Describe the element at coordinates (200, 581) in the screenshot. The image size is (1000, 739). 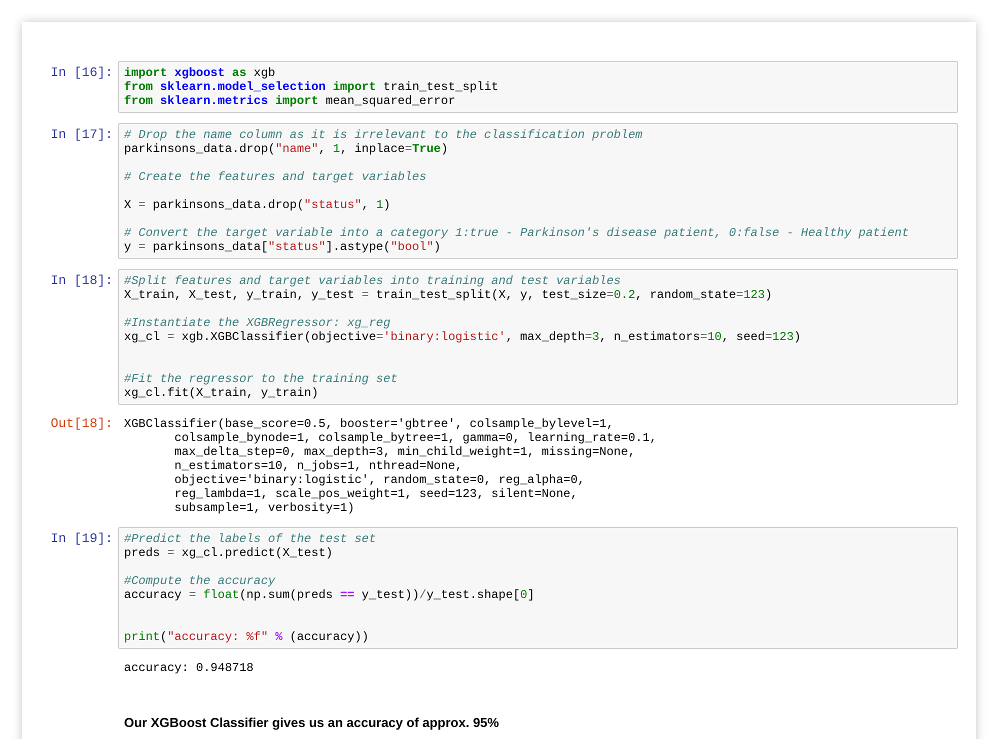
I see `code-line: #Compute the accuracy` at that location.